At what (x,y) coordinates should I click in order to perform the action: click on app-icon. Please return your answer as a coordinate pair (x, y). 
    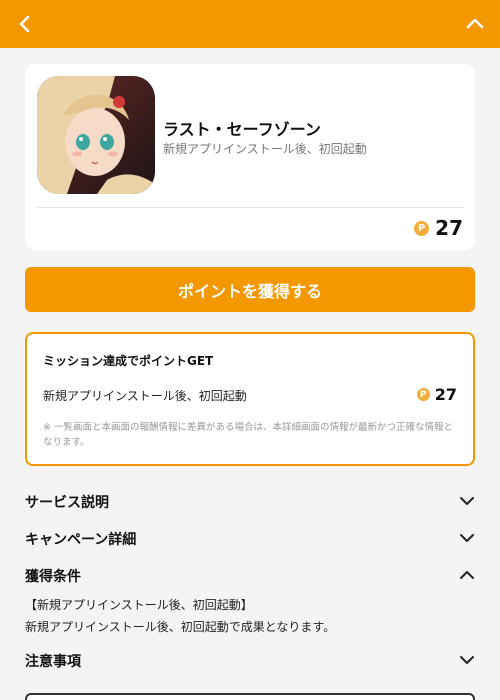
    Looking at the image, I should click on (96, 135).